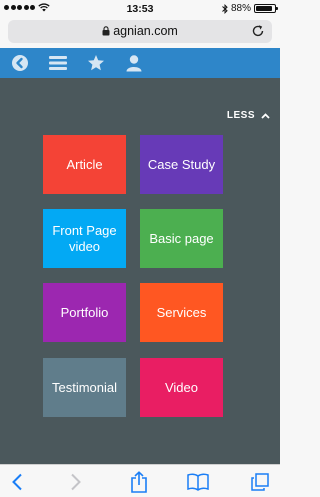 The width and height of the screenshot is (320, 497). What do you see at coordinates (240, 115) in the screenshot?
I see `less-label: LESS` at bounding box center [240, 115].